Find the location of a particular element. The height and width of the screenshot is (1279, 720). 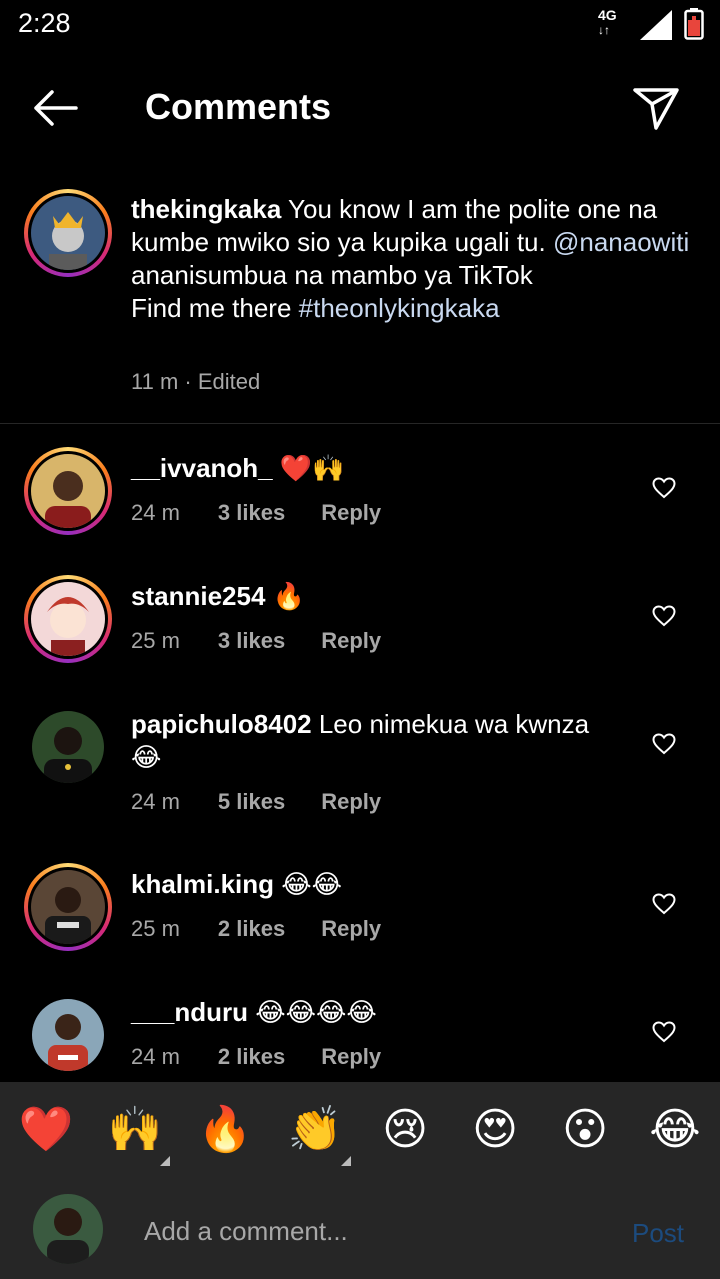

emoji-raising-hands-button: 🙌 is located at coordinates (135, 1130).